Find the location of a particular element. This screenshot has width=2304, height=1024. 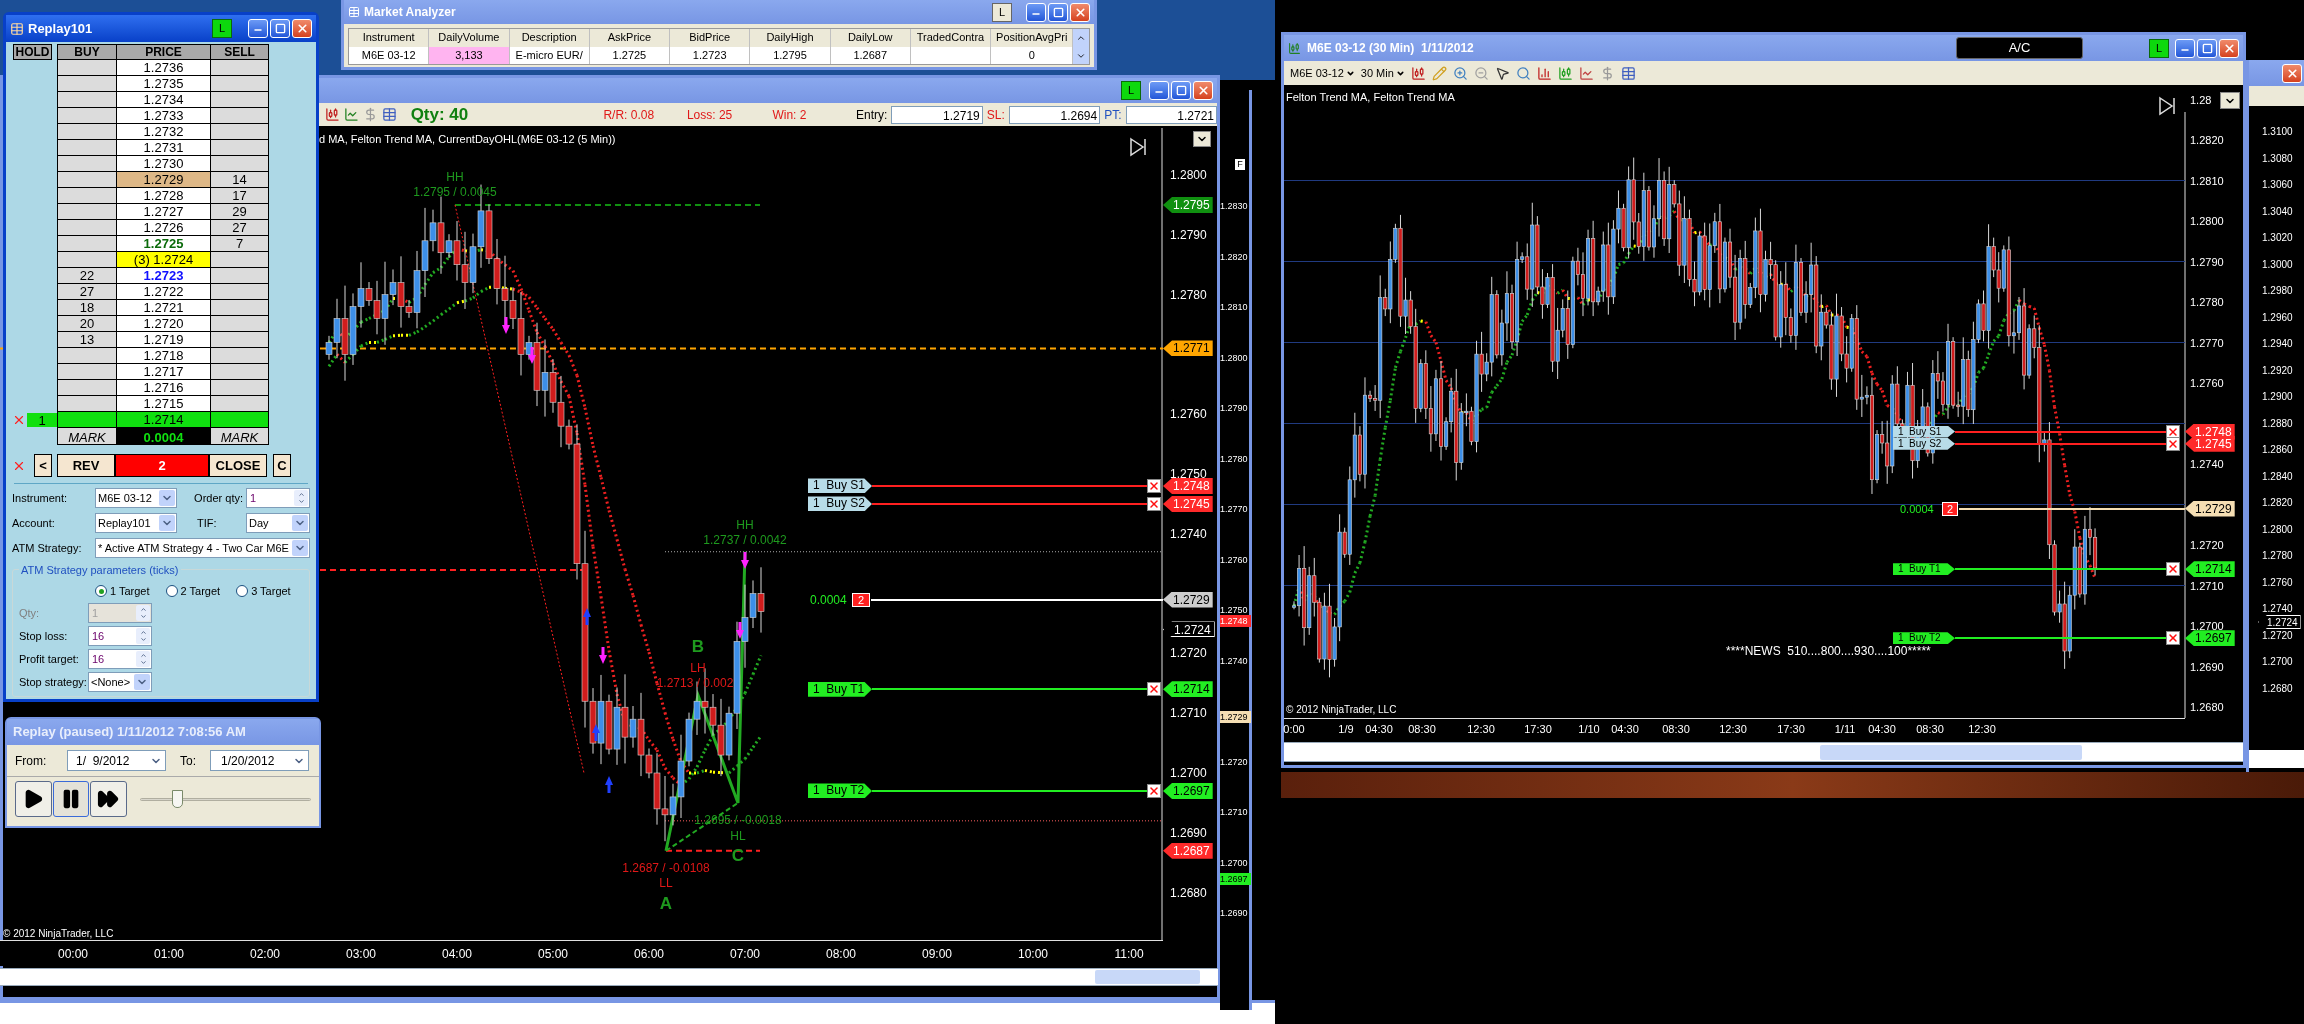

buy-cell: 13 is located at coordinates (86, 340).